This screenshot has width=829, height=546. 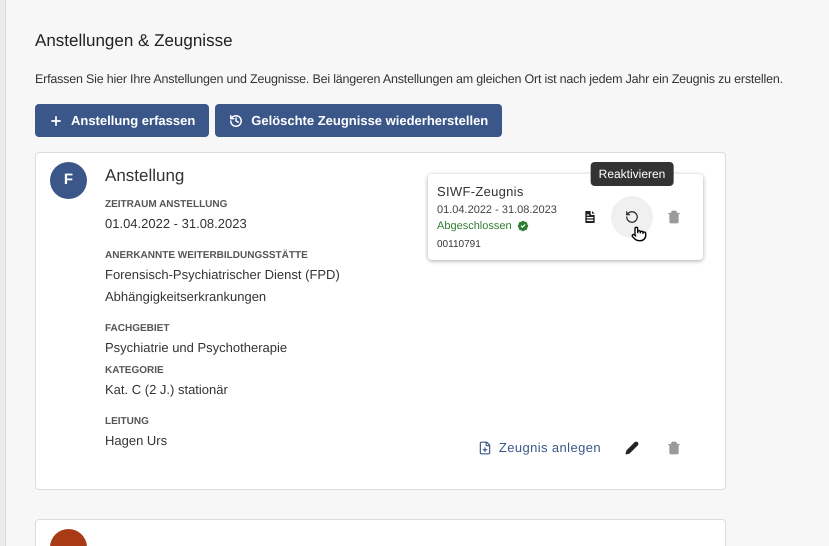 I want to click on card-title: Anstellung, so click(x=145, y=176).